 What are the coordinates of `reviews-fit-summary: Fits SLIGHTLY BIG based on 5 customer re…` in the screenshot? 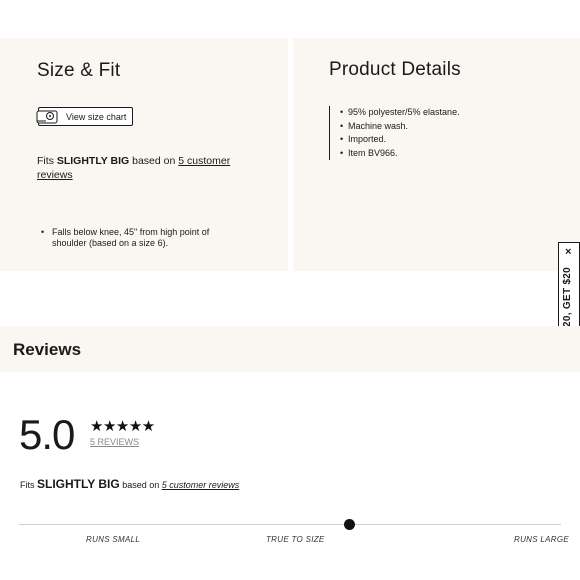 It's located at (129, 484).